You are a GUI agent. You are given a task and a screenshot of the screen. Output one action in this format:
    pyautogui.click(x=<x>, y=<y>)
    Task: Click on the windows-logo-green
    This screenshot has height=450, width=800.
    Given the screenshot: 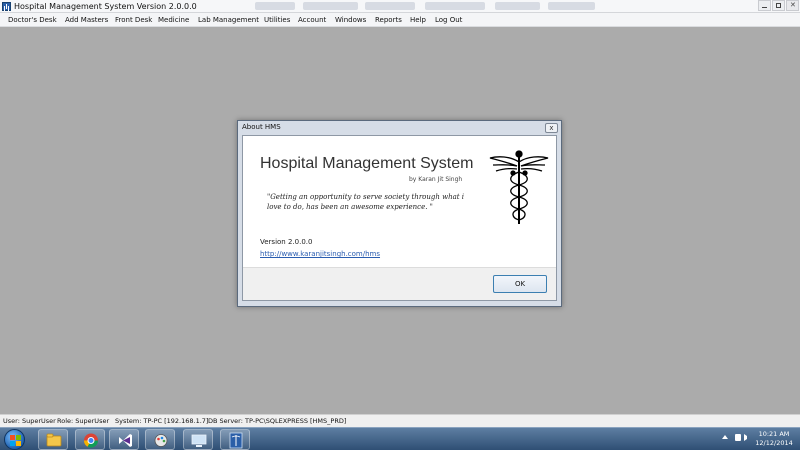 What is the action you would take?
    pyautogui.click(x=18, y=437)
    